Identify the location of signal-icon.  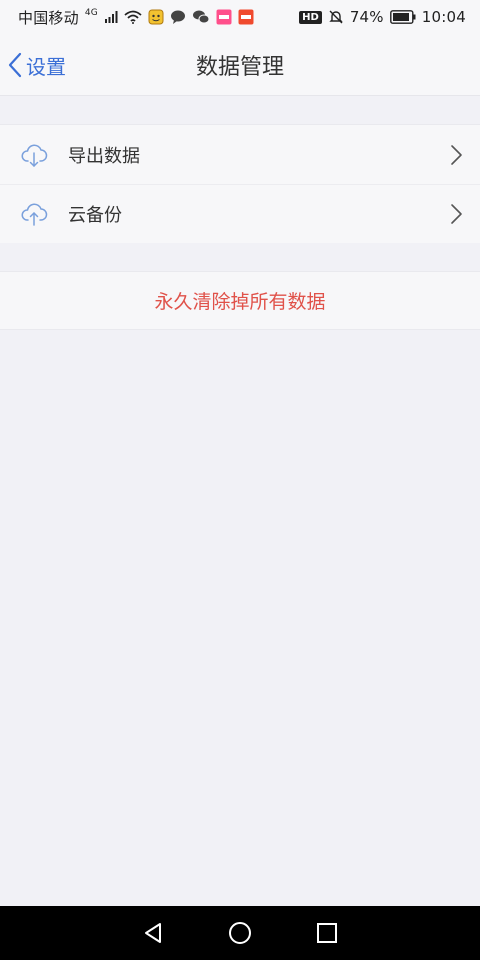
(111, 17).